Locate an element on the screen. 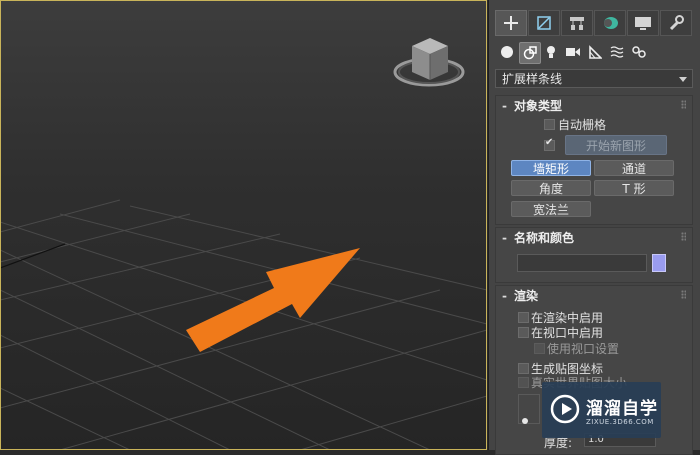 Image resolution: width=700 pixels, height=455 pixels. tab-create is located at coordinates (511, 23).